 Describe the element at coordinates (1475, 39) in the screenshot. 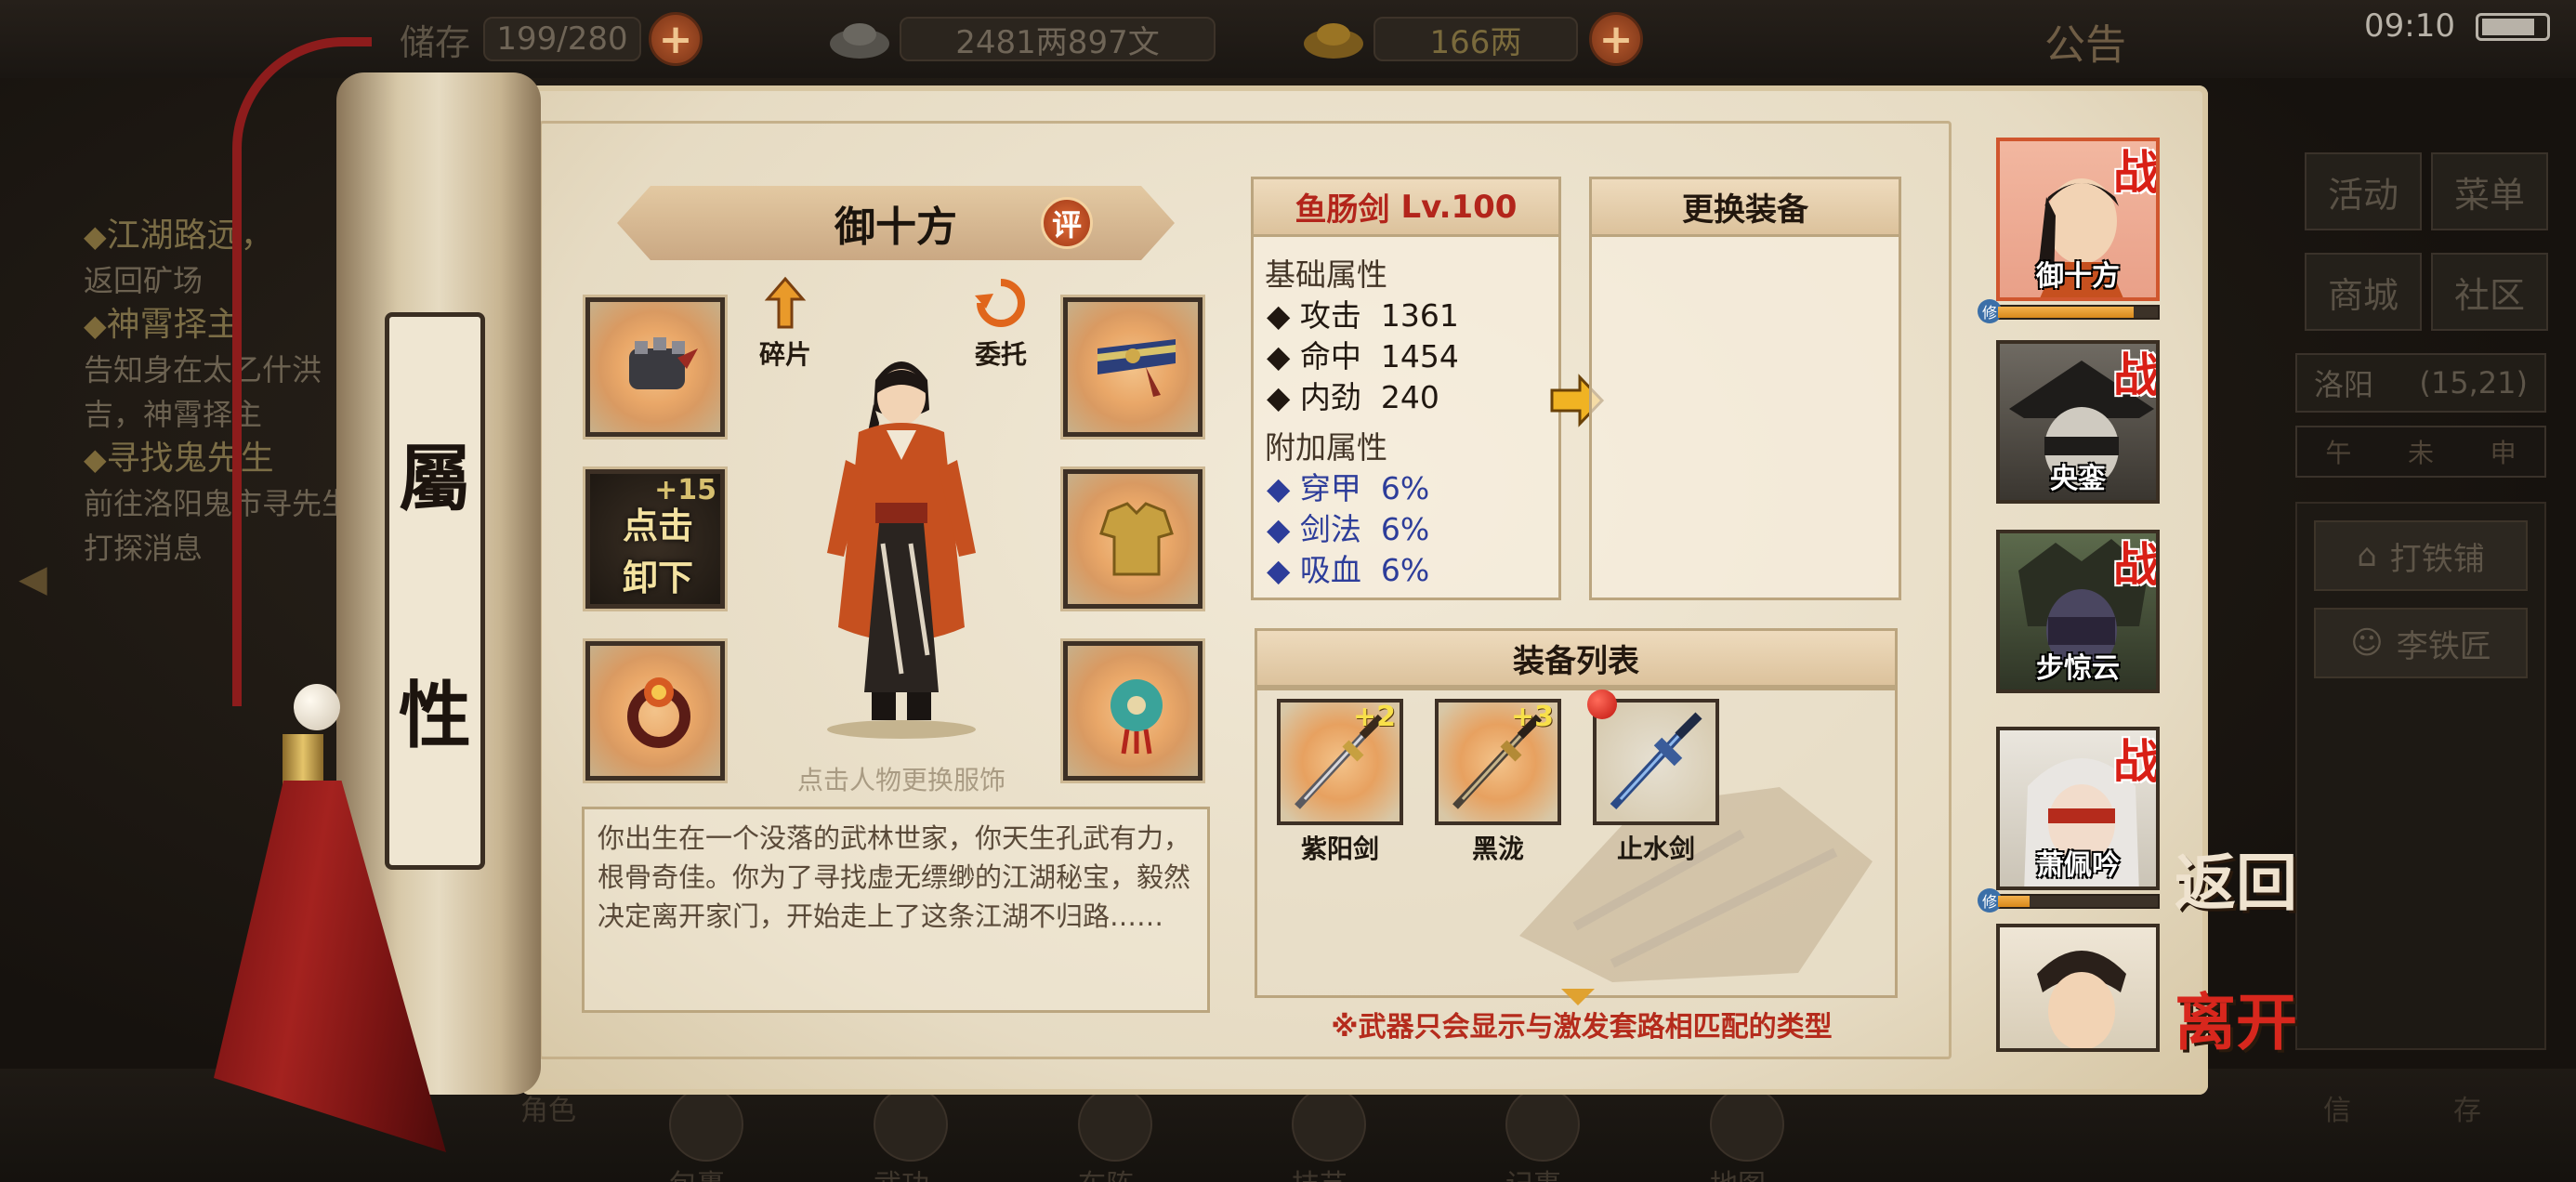

I see `gold-value: 166两` at that location.